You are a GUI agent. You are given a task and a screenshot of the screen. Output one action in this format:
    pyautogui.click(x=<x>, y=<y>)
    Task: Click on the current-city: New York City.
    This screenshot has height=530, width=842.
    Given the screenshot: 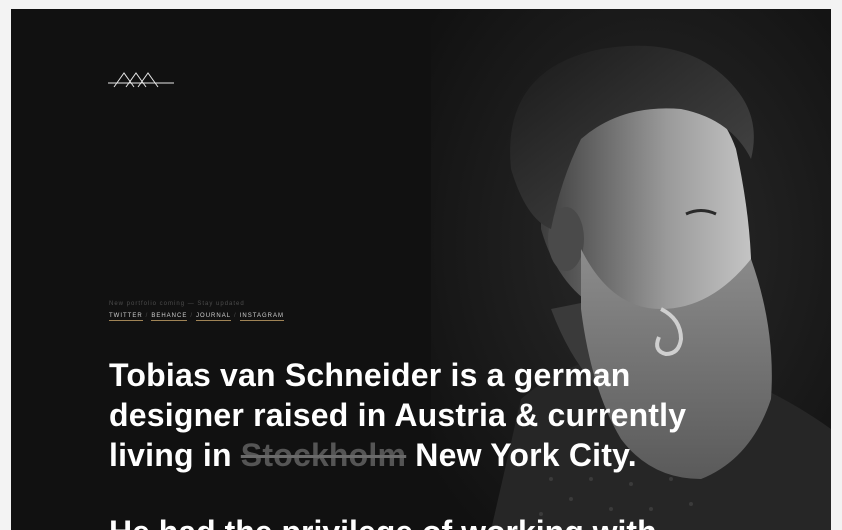 What is the action you would take?
    pyautogui.click(x=526, y=455)
    